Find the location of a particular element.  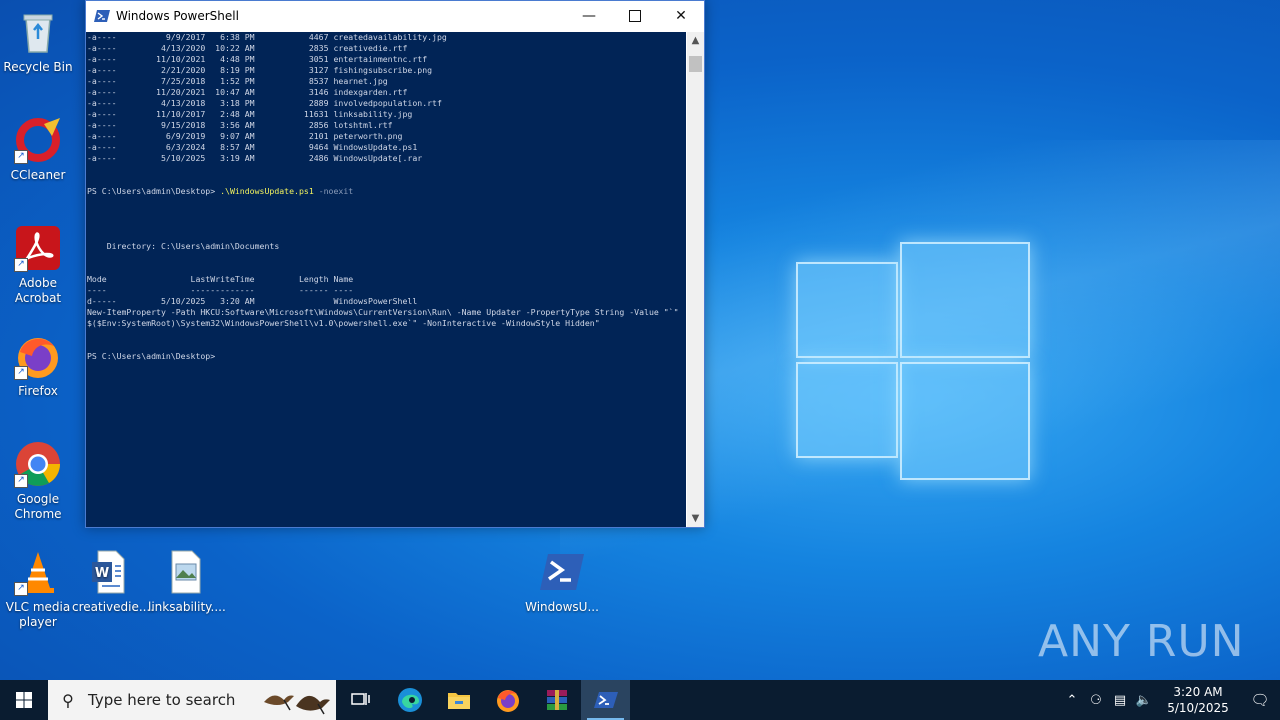

svg-text: W is located at coordinates (102, 573).